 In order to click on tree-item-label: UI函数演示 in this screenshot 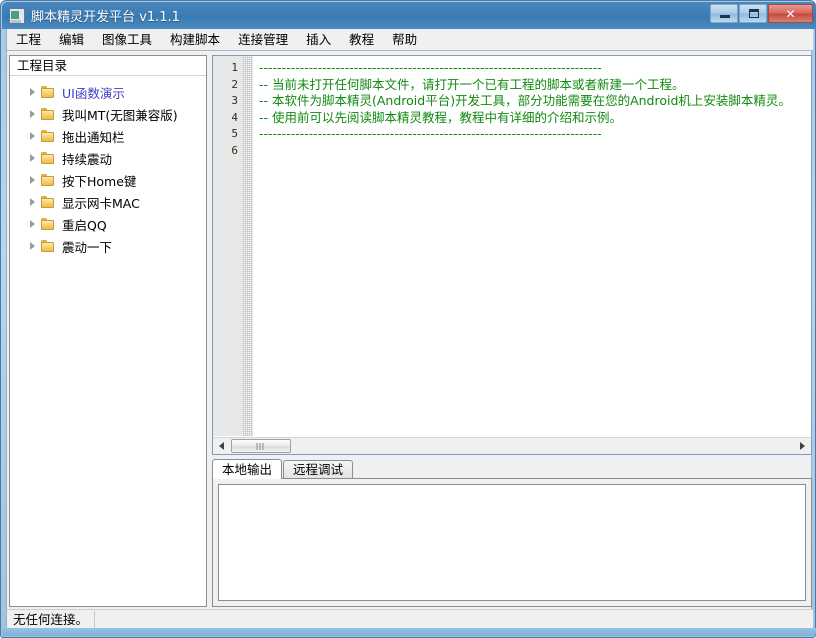, I will do `click(93, 93)`.